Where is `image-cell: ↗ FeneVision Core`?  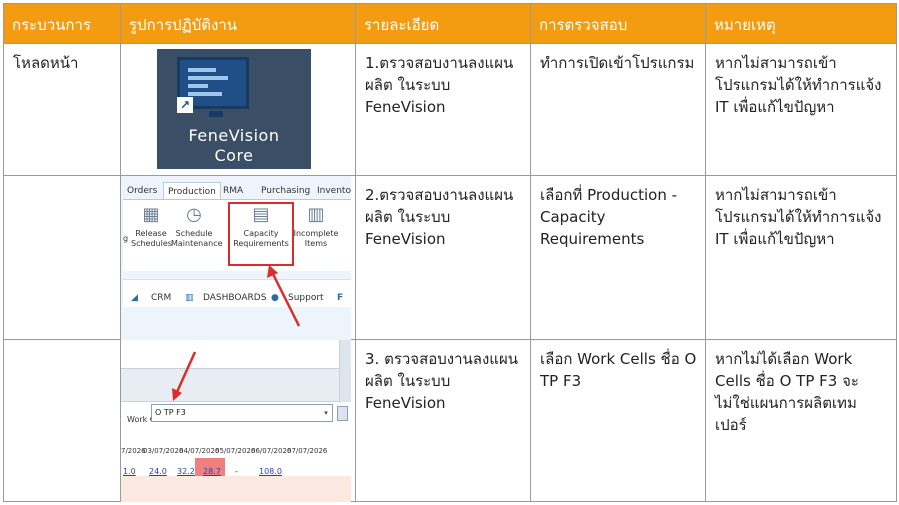
image-cell: ↗ FeneVision Core is located at coordinates (238, 109).